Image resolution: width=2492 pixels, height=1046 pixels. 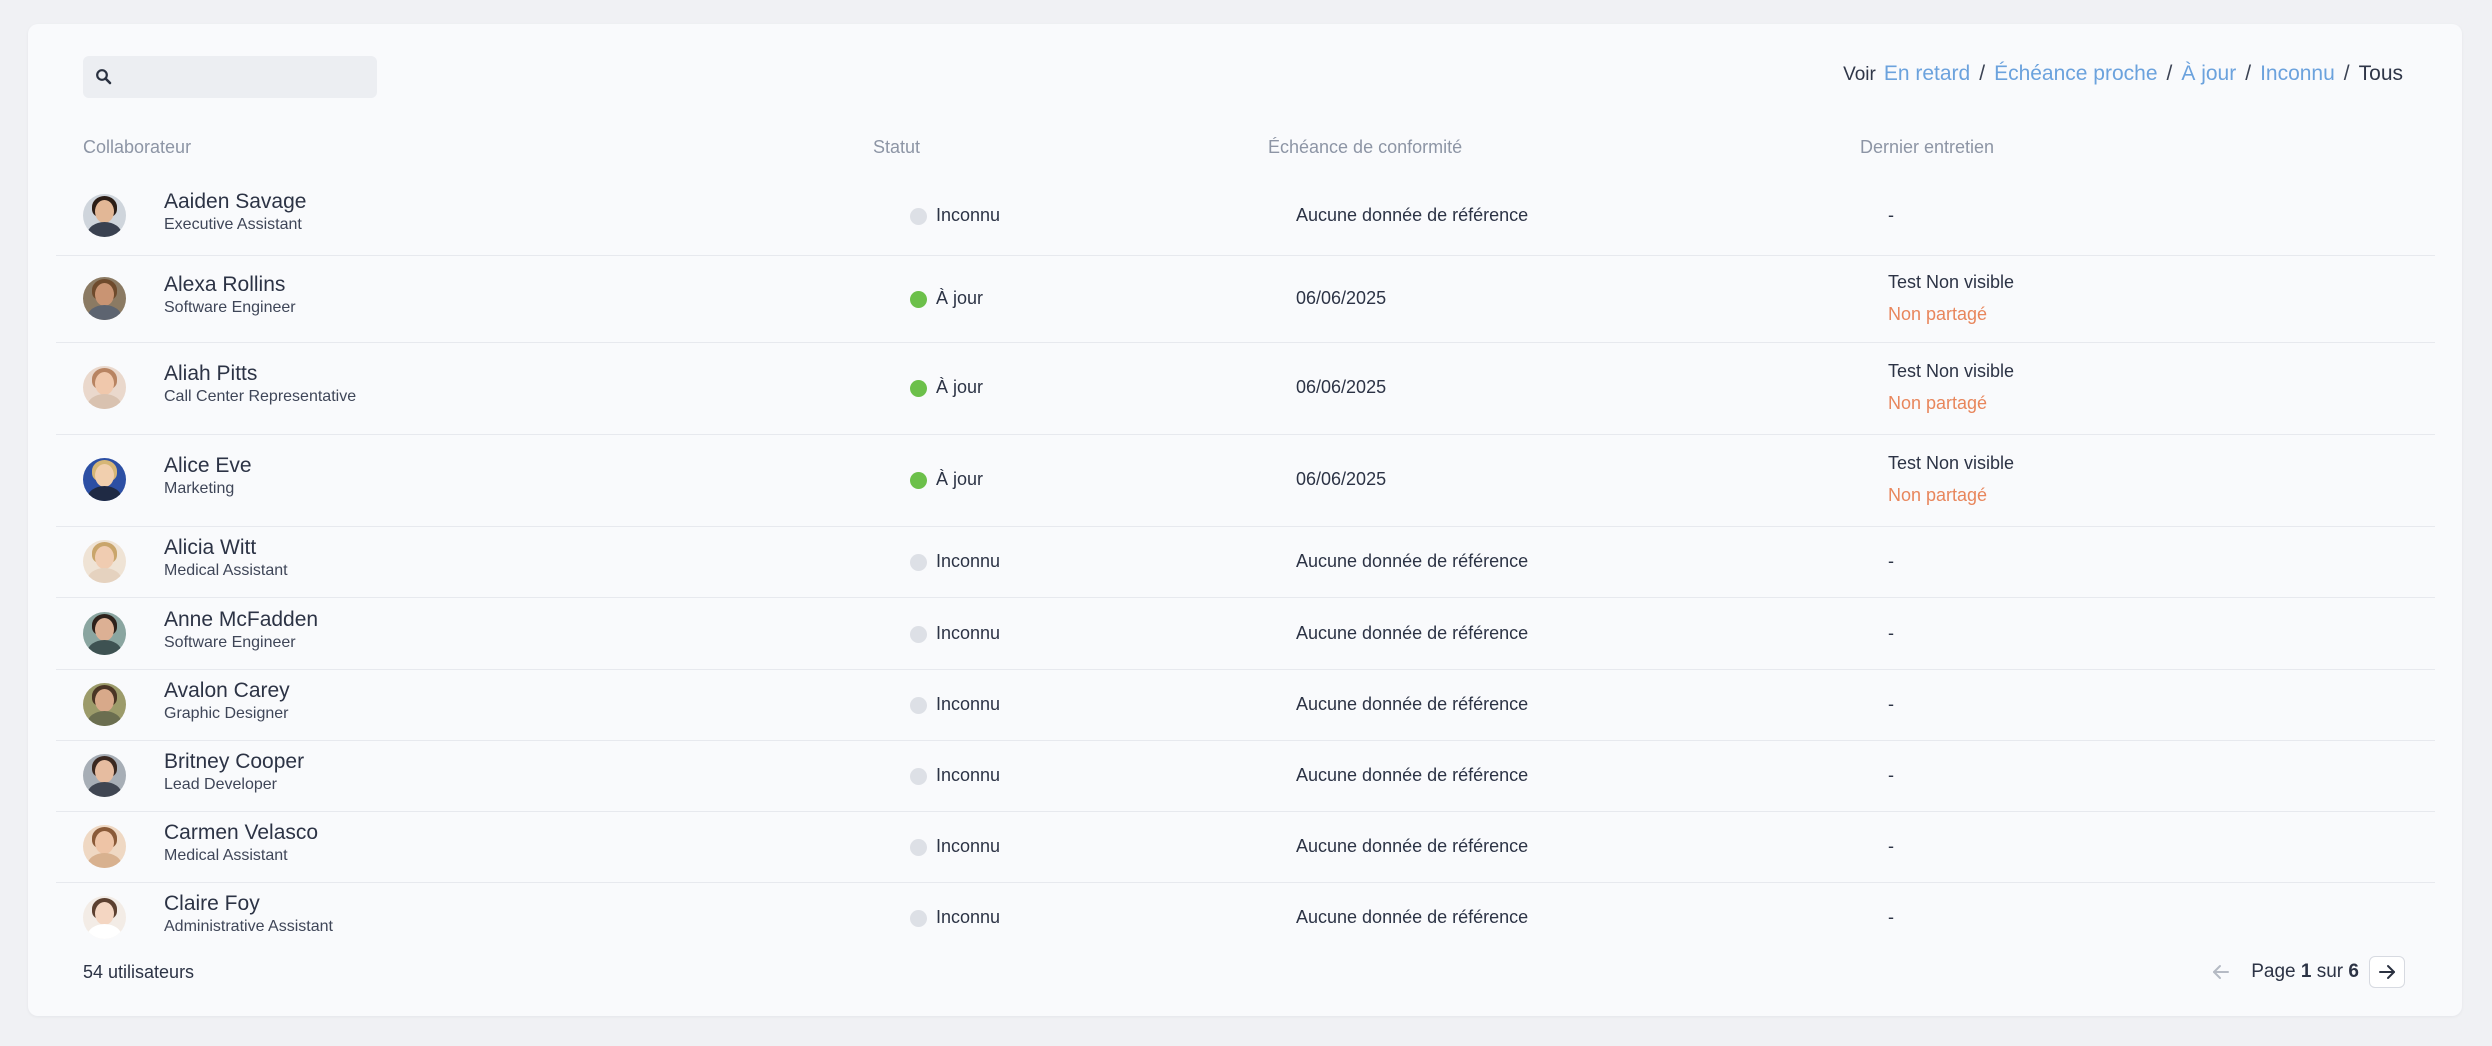 I want to click on user-name: Alice Eve, so click(x=208, y=466).